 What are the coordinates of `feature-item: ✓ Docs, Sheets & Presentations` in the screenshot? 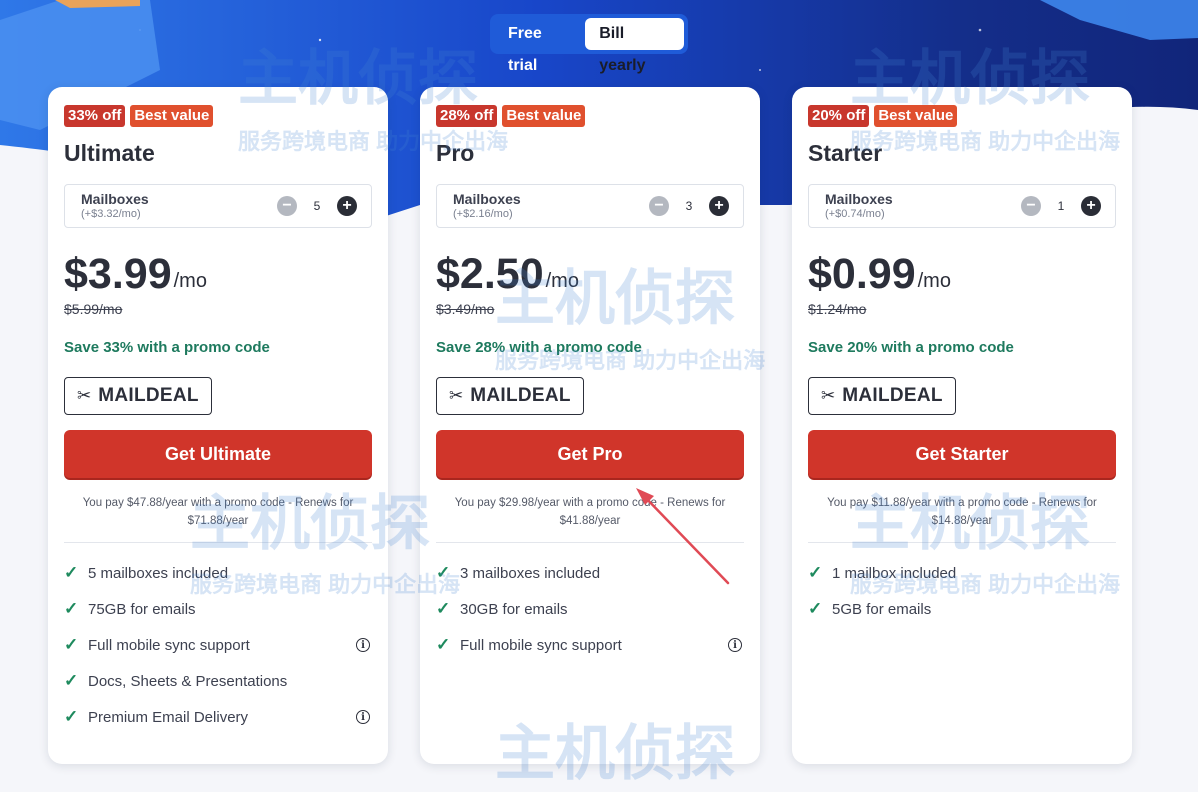 It's located at (218, 681).